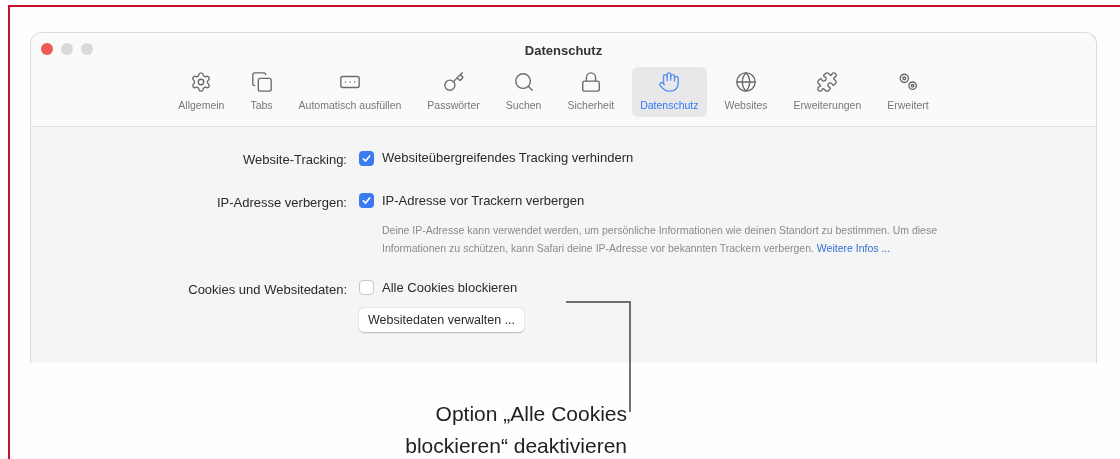 This screenshot has width=1120, height=459. What do you see at coordinates (47, 49) in the screenshot?
I see `close-button` at bounding box center [47, 49].